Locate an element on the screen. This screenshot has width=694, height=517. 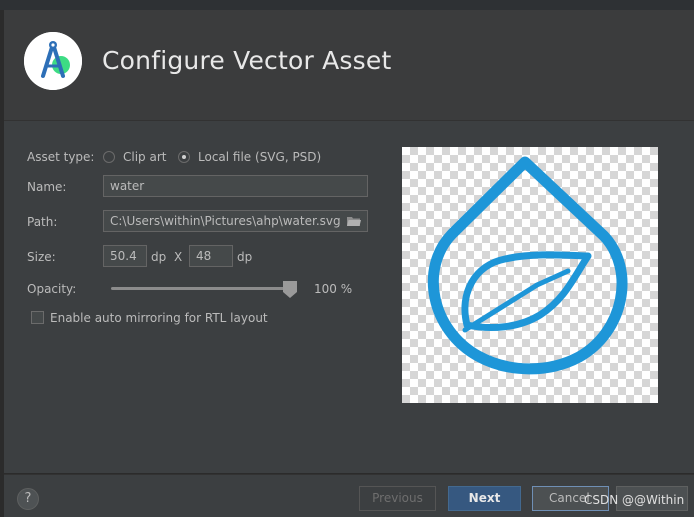
dialog-title: Configure Vector Asset is located at coordinates (247, 60).